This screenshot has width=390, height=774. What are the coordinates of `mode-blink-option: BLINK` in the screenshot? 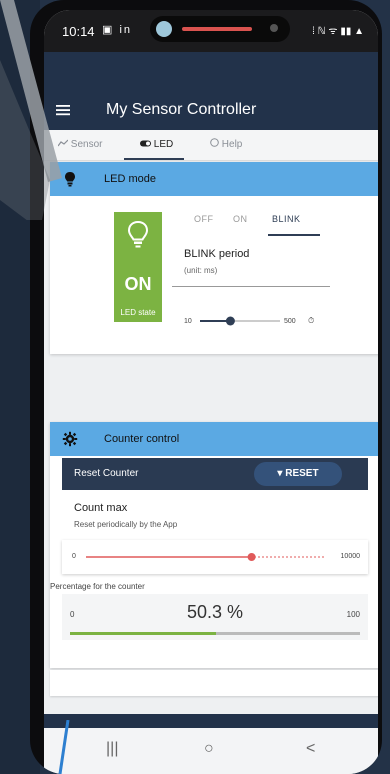 It's located at (286, 219).